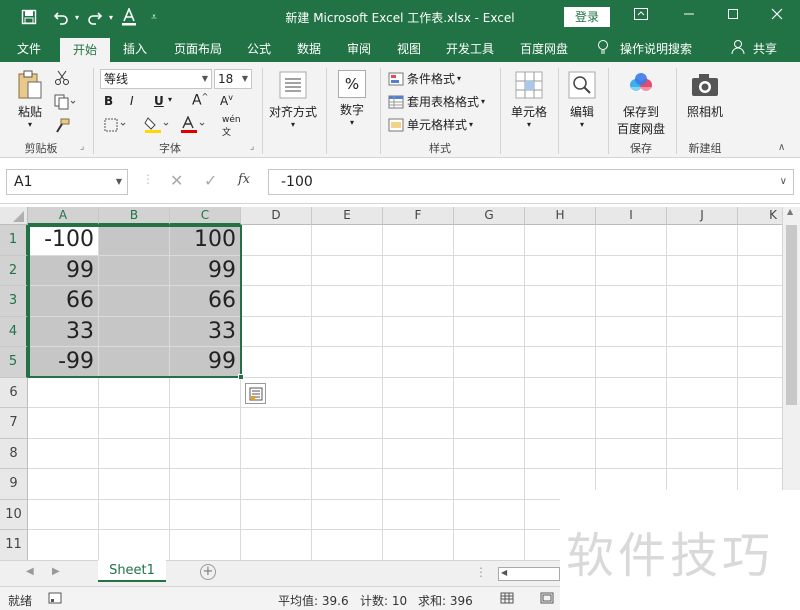  Describe the element at coordinates (134, 270) in the screenshot. I see `cell-b2` at that location.